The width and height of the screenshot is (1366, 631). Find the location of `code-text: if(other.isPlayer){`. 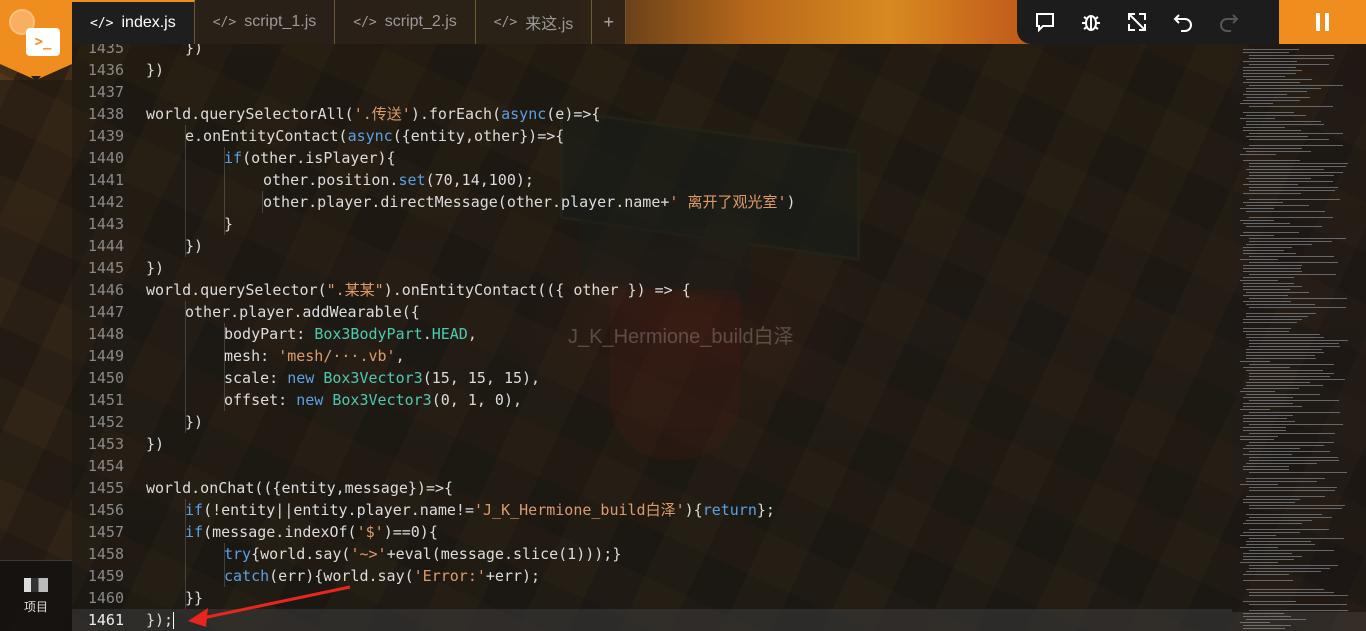

code-text: if(other.isPlayer){ is located at coordinates (310, 158).